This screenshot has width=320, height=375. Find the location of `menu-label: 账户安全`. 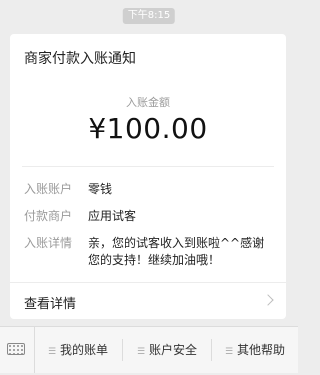

menu-label: 账户安全 is located at coordinates (173, 350).